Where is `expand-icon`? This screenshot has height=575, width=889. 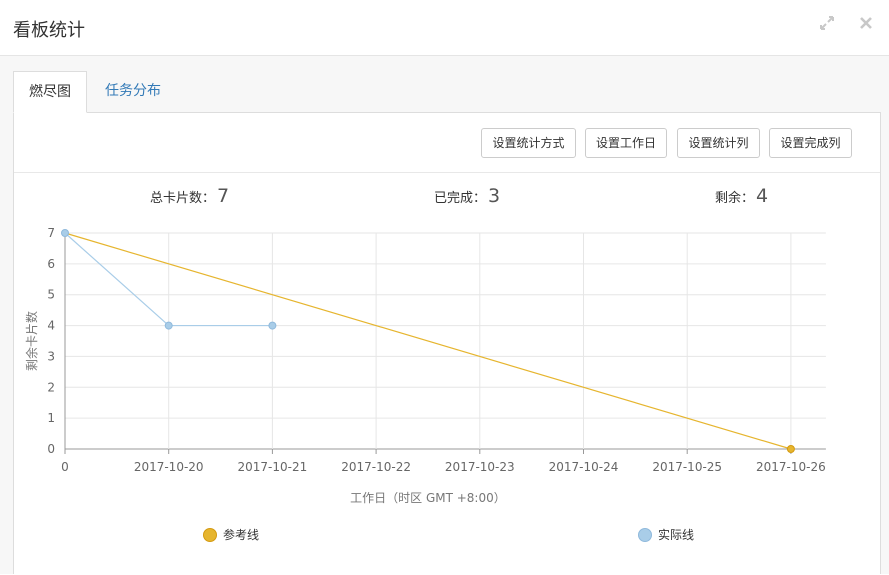 expand-icon is located at coordinates (827, 24).